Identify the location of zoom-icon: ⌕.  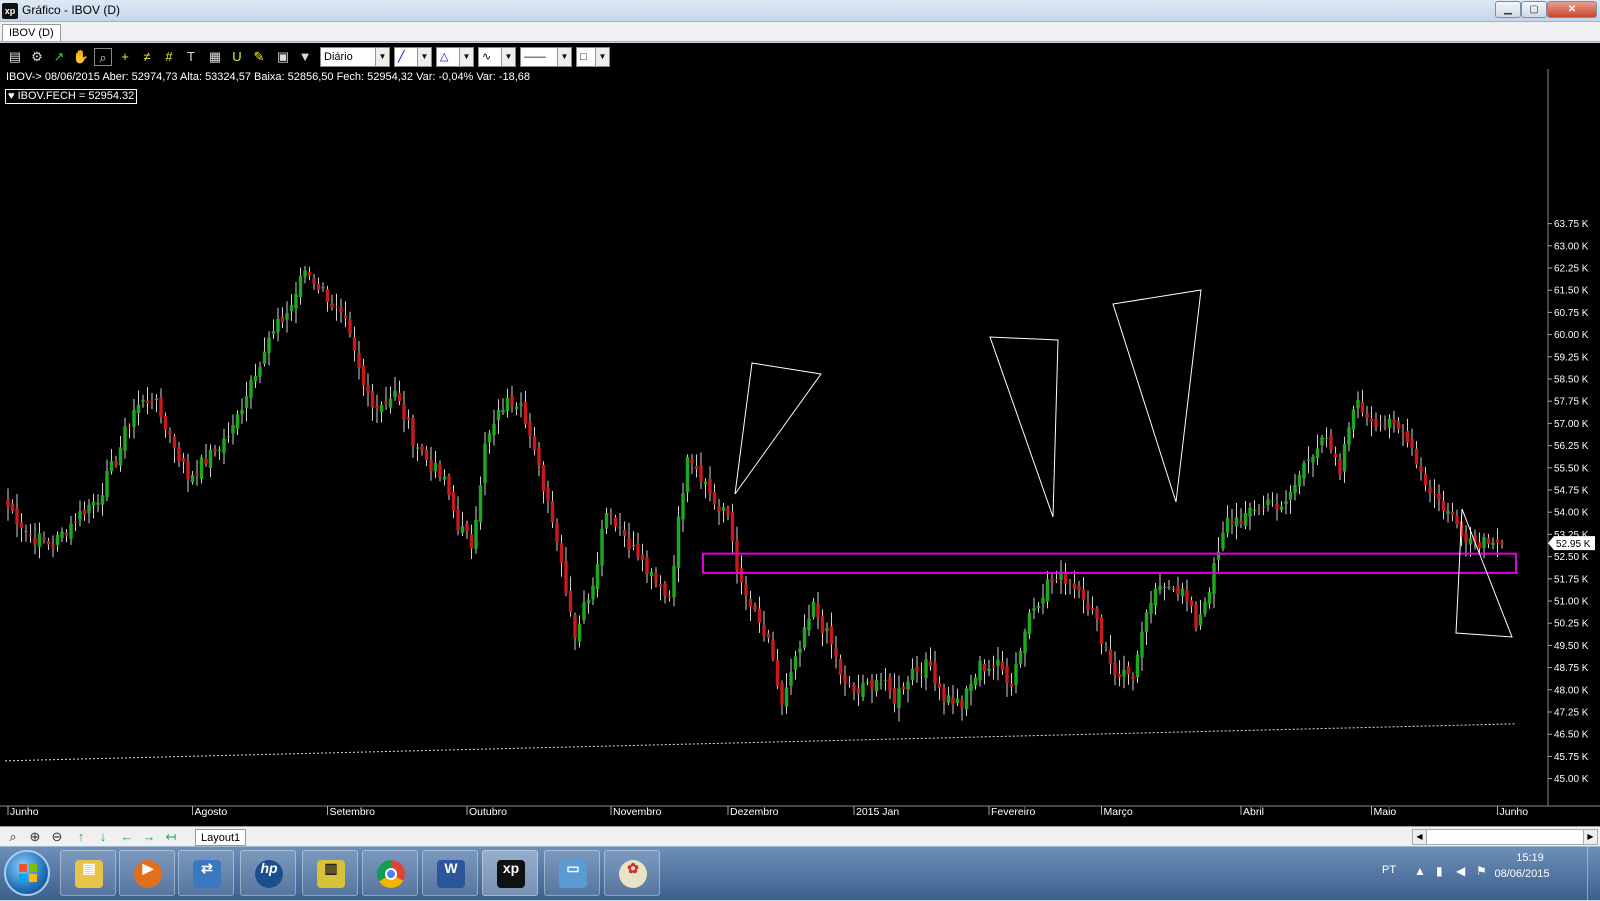
(13, 837).